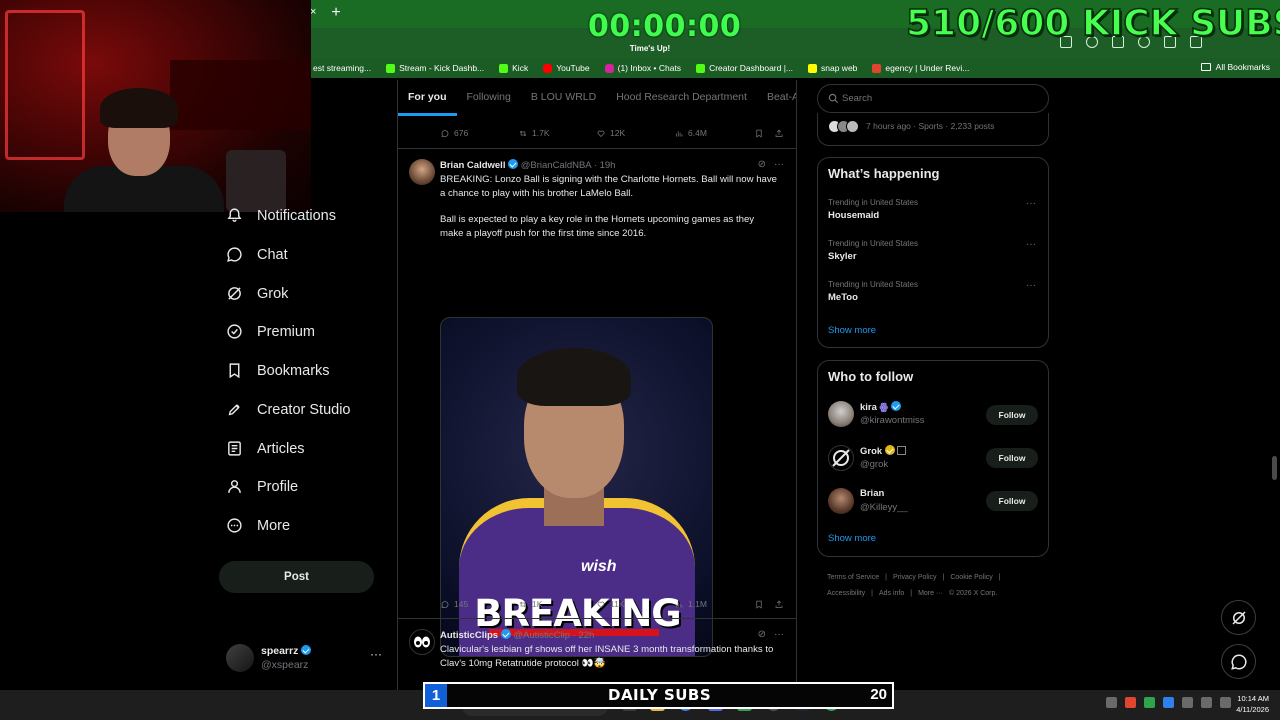  What do you see at coordinates (1187, 702) in the screenshot?
I see `microphone-icon` at bounding box center [1187, 702].